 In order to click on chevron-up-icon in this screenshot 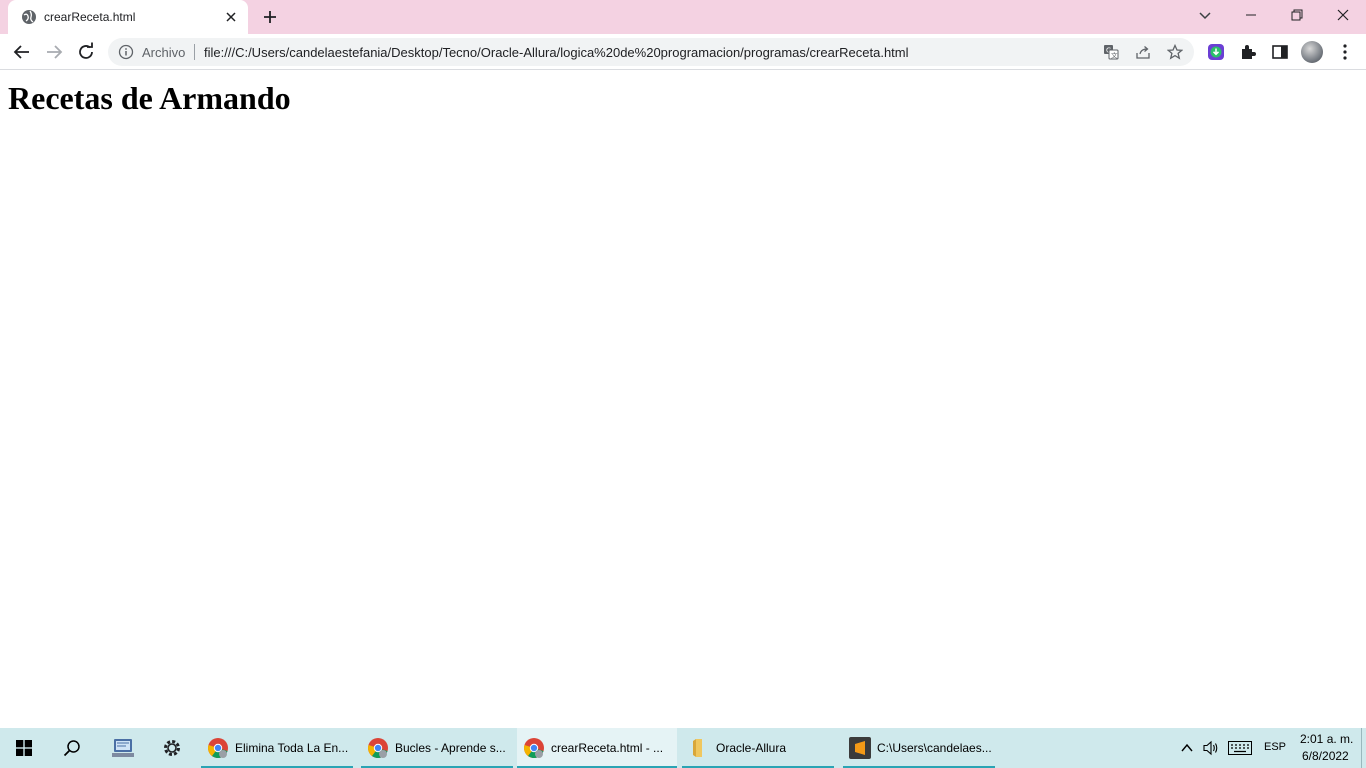, I will do `click(1187, 748)`.